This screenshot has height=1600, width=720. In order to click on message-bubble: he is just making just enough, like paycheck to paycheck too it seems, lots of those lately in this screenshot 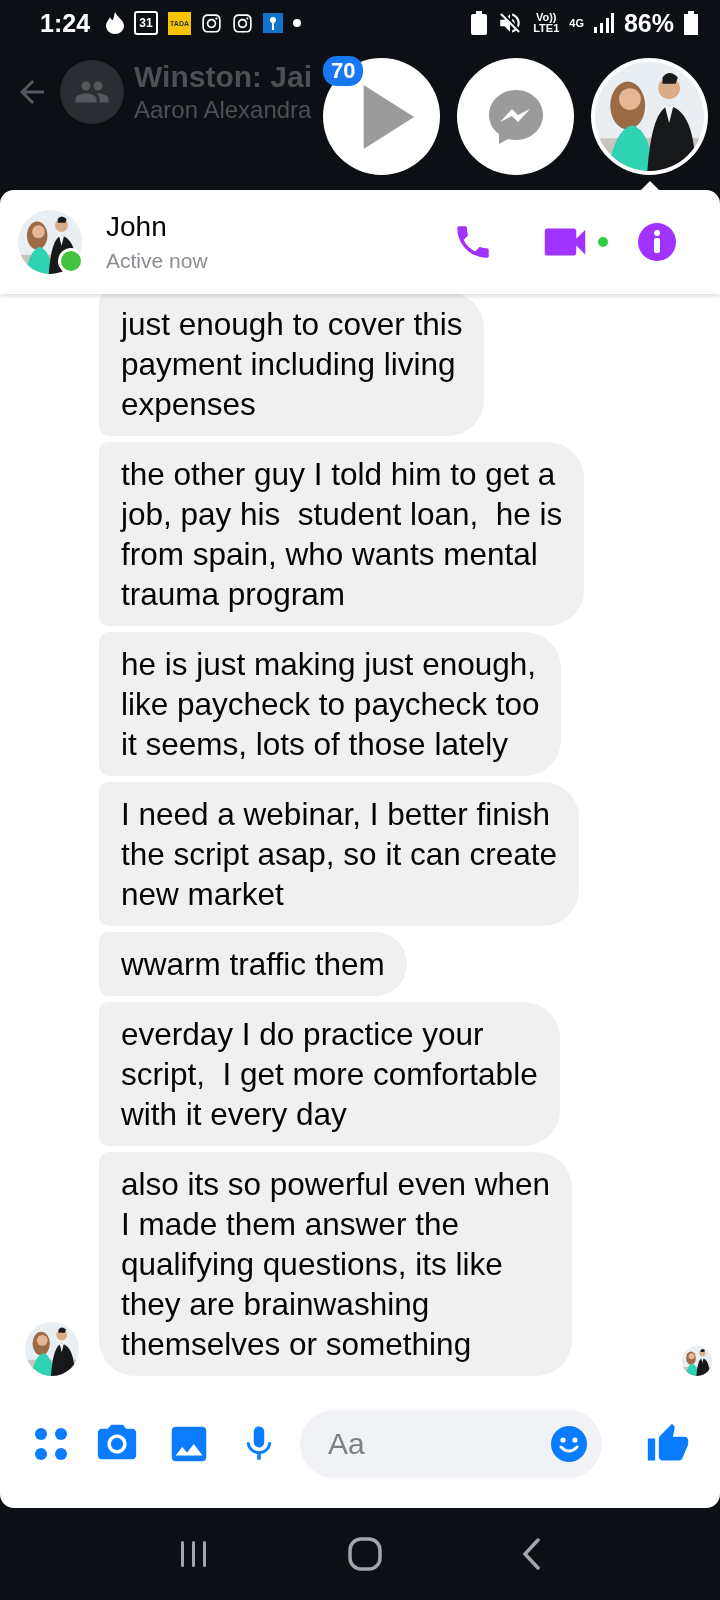, I will do `click(330, 704)`.